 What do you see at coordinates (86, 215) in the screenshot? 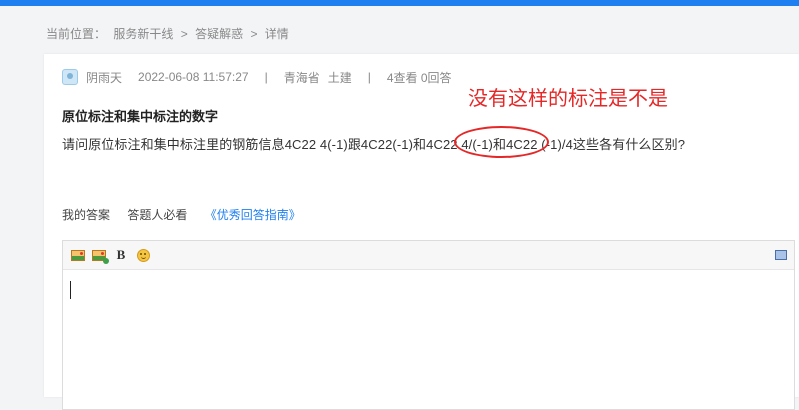
I see `tab-my-answer: 我的答案` at bounding box center [86, 215].